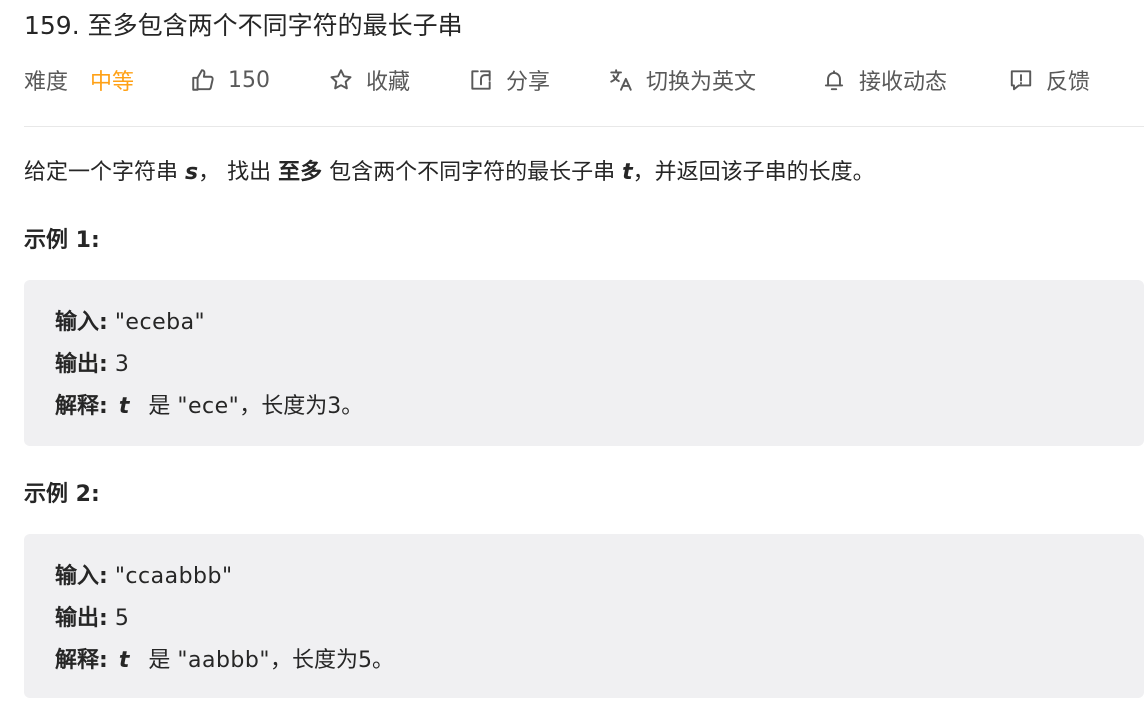  Describe the element at coordinates (627, 80) in the screenshot. I see `translate-icon` at that location.